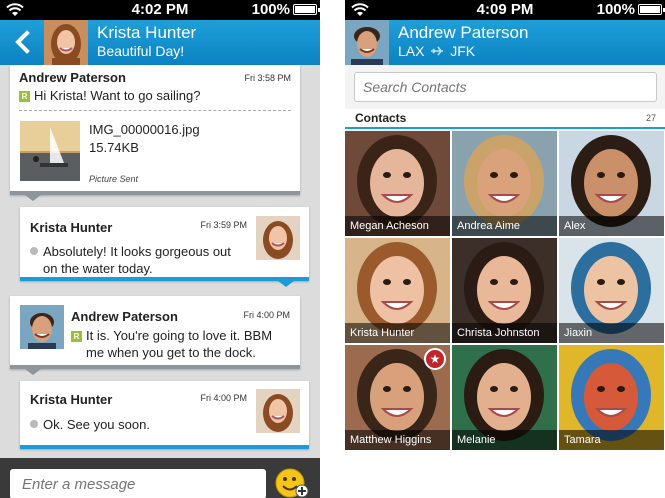  What do you see at coordinates (381, 118) in the screenshot?
I see `section-title: Contacts` at bounding box center [381, 118].